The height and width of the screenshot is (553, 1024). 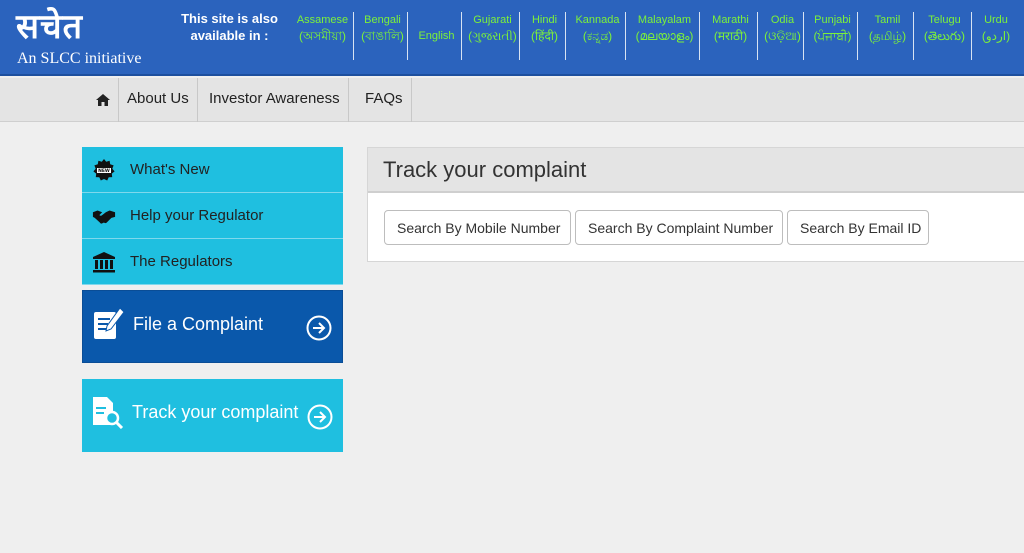 I want to click on language-link-telugu: Telugu (తెలుగు), so click(x=945, y=36).